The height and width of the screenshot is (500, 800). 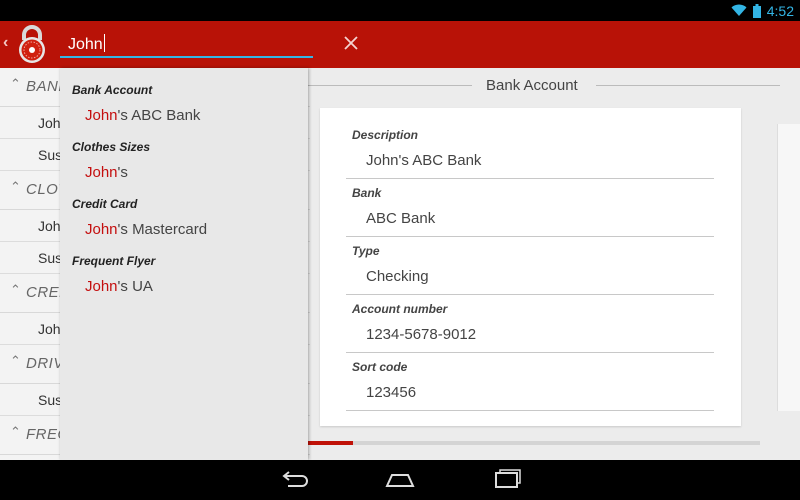 I want to click on field-value: 123456, so click(x=391, y=392).